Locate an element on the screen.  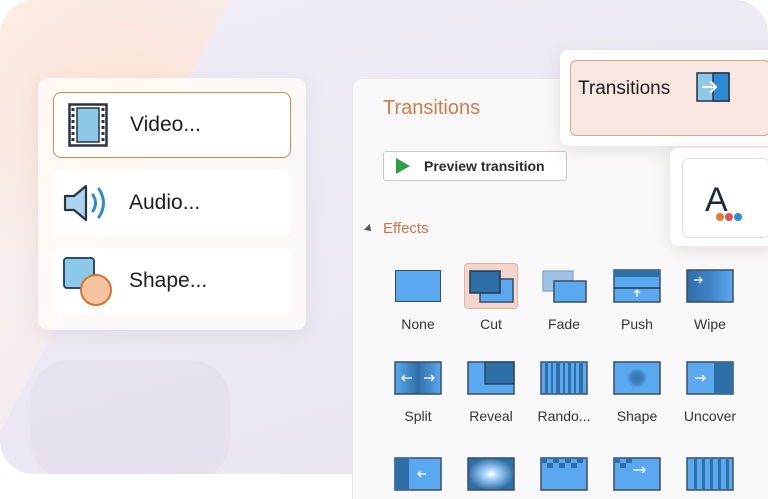
background-shape is located at coordinates (130, 417).